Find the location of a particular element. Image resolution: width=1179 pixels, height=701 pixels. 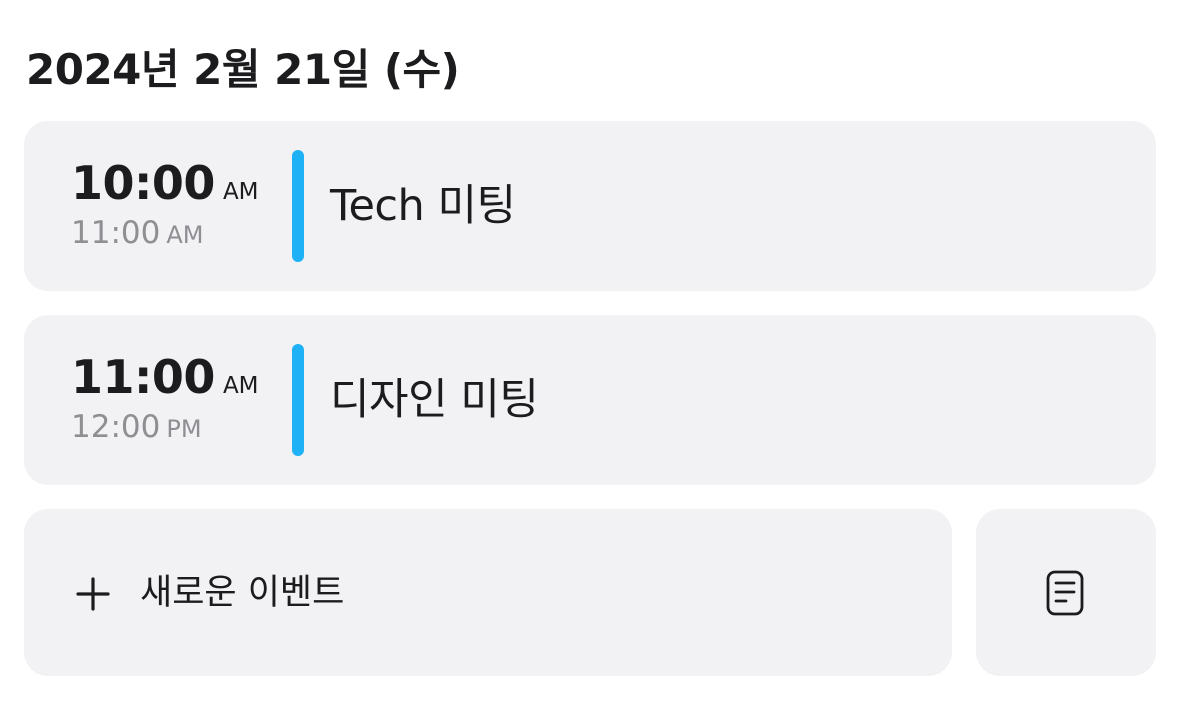

new-event-label: 새로운 이벤트 is located at coordinates (242, 593).